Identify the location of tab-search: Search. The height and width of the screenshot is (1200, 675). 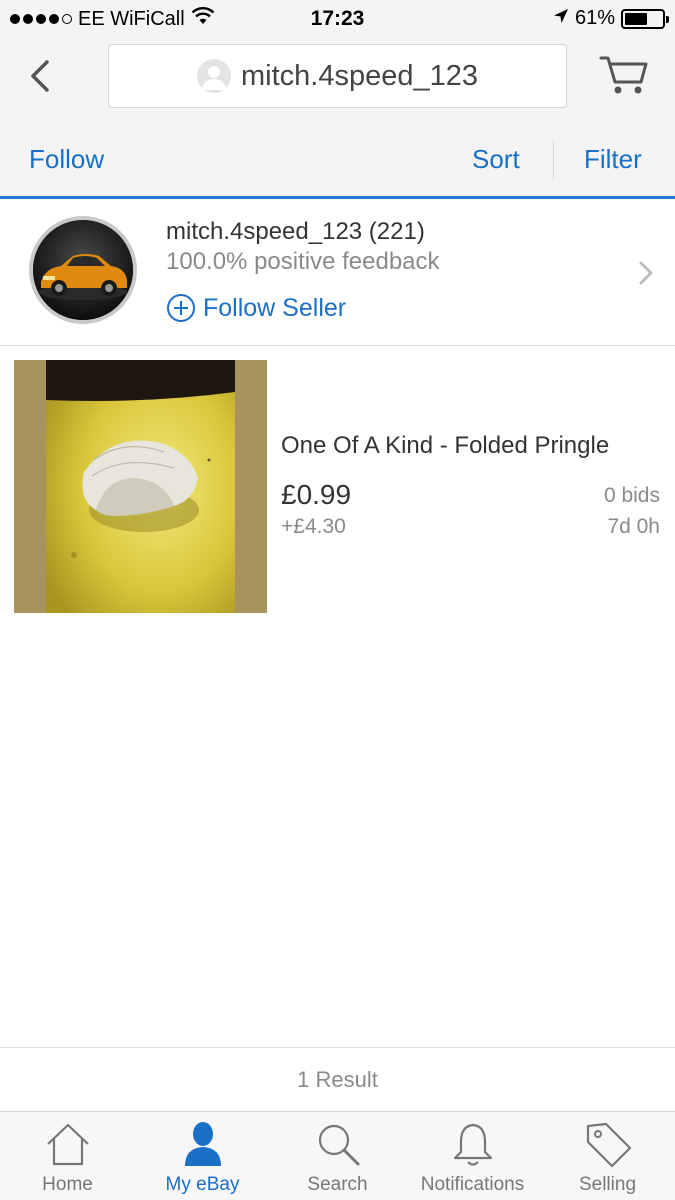
(337, 1156).